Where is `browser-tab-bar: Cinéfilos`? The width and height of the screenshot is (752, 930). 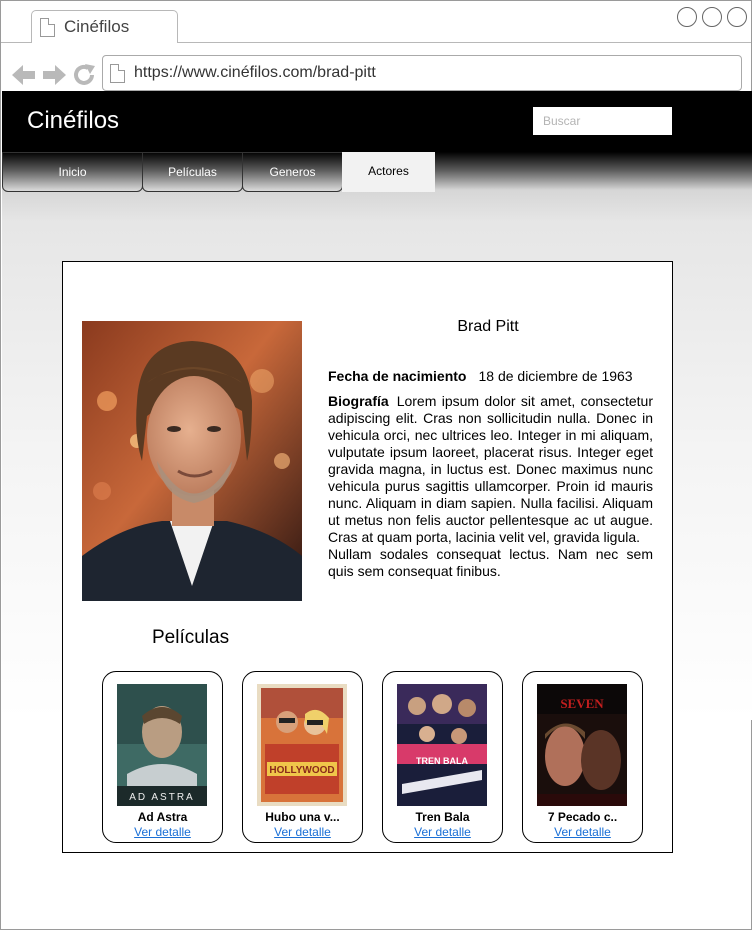
browser-tab-bar: Cinéfilos is located at coordinates (376, 22).